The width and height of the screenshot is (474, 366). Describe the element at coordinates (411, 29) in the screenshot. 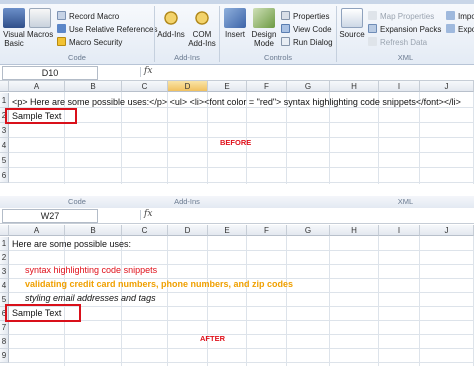

I see `expansion-packs-label: Expansion Packs` at that location.